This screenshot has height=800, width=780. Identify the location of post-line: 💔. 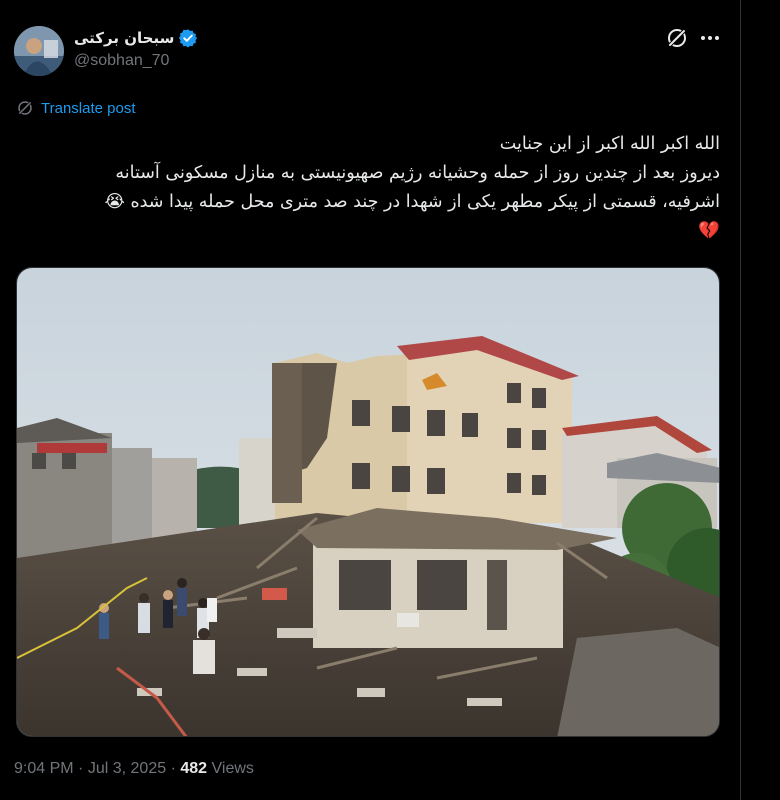
(709, 231).